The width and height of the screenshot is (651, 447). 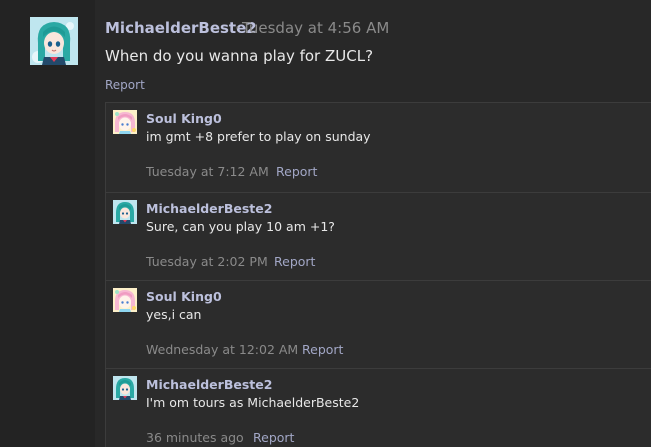 What do you see at coordinates (48, 223) in the screenshot?
I see `left-rail` at bounding box center [48, 223].